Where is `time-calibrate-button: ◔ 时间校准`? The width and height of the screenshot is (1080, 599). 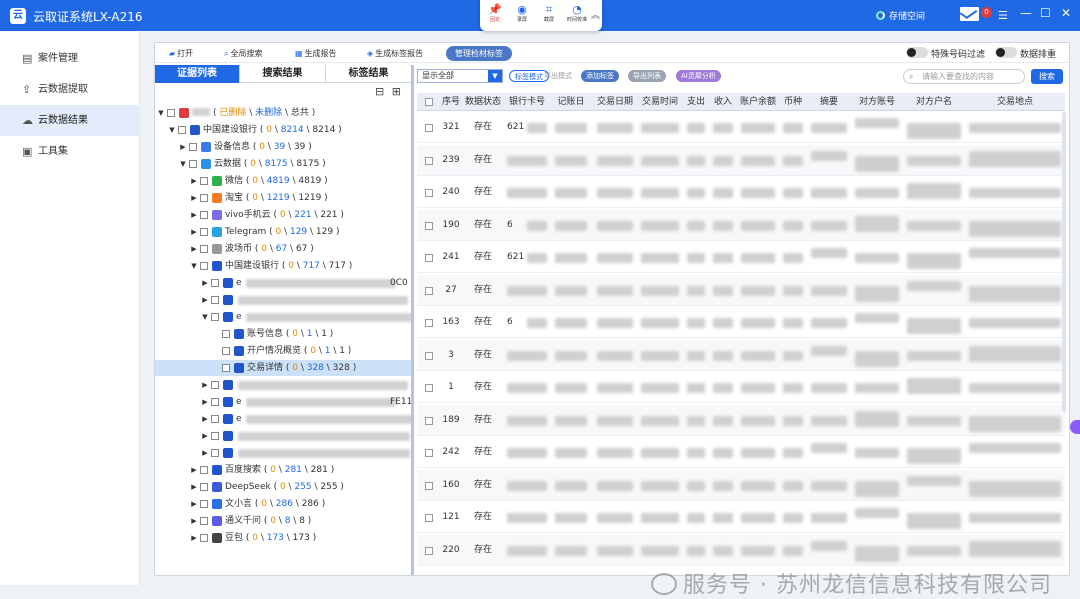 time-calibrate-button: ◔ 时间校准 is located at coordinates (577, 13).